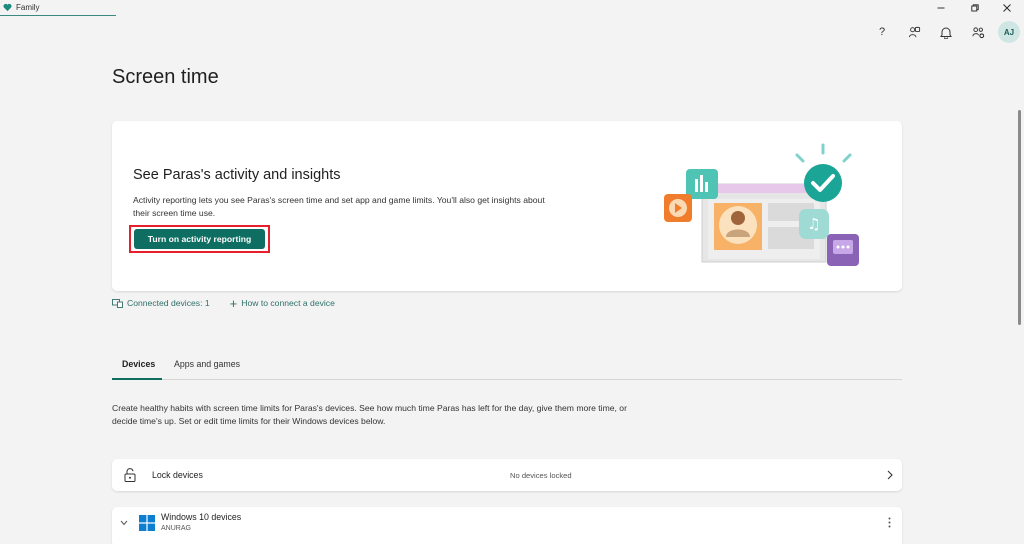 This screenshot has width=1024, height=544. I want to click on more-options-icon, so click(889, 522).